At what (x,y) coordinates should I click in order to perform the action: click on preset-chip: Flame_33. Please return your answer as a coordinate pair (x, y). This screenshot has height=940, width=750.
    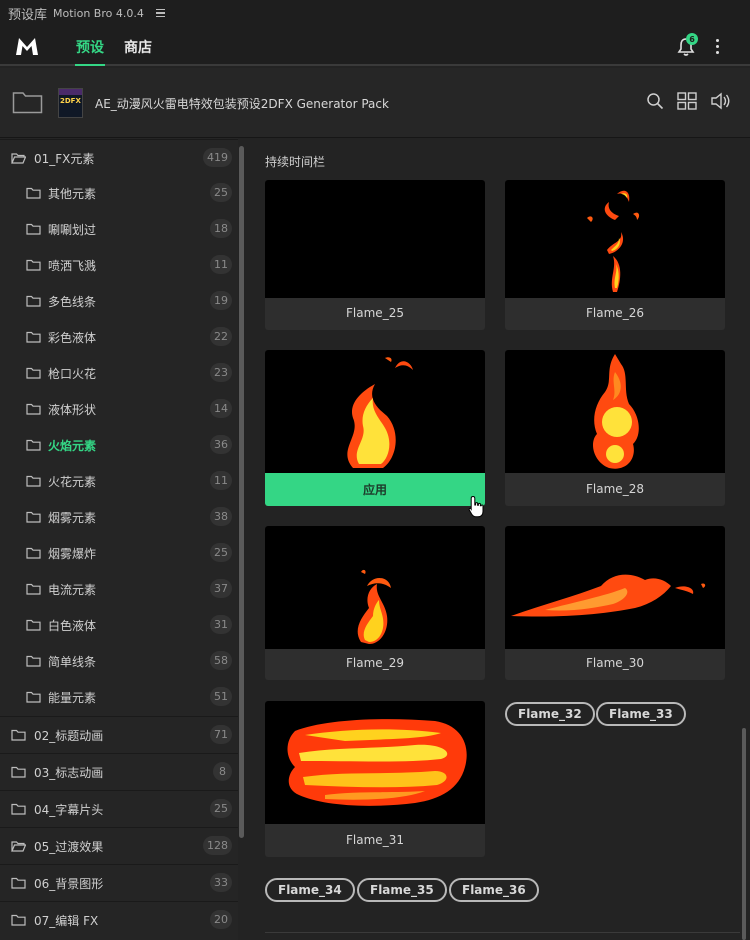
    Looking at the image, I should click on (641, 714).